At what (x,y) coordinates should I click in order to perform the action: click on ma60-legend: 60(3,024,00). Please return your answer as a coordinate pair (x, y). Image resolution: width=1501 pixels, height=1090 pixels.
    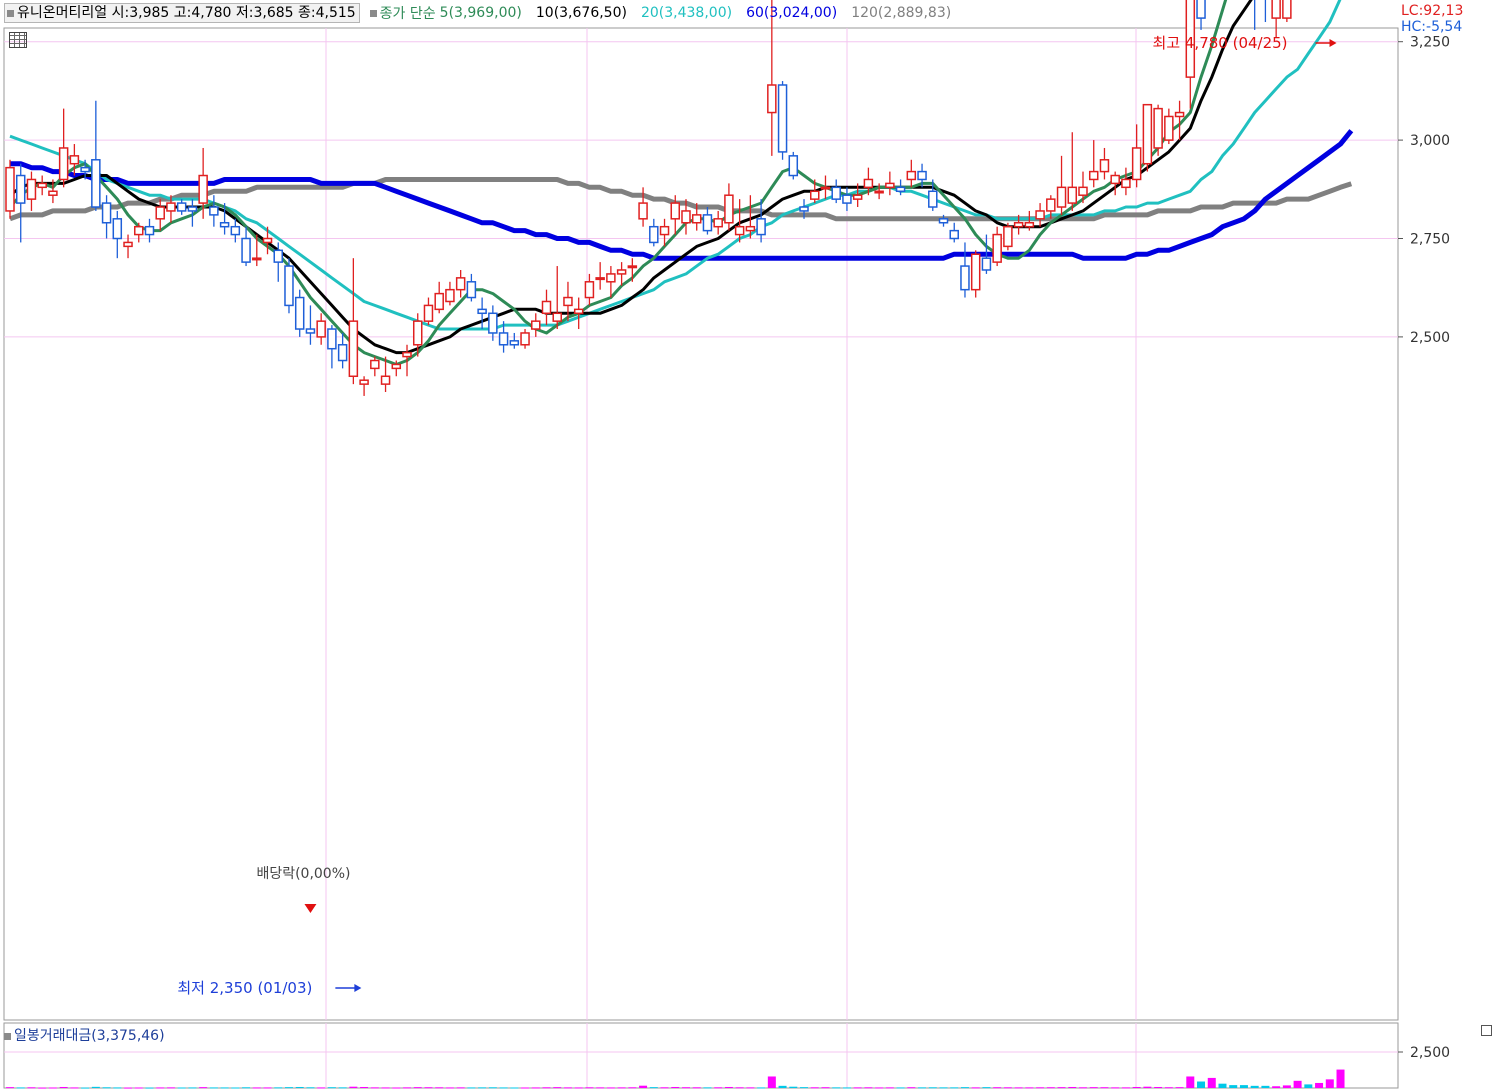
    Looking at the image, I should click on (791, 13).